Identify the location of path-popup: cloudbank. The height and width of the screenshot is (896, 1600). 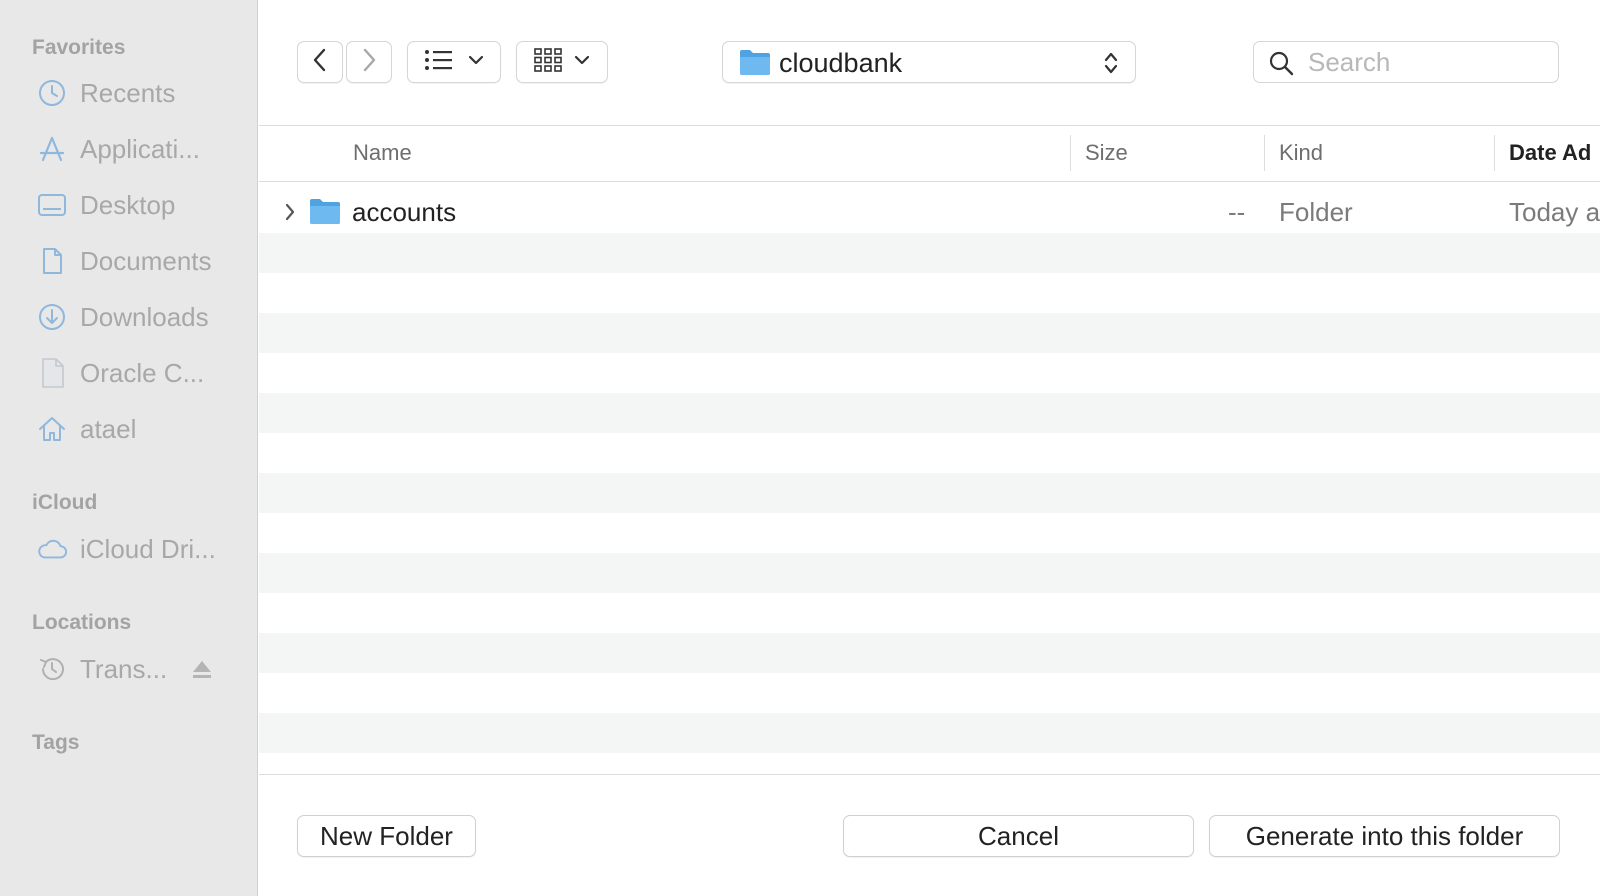
(929, 62).